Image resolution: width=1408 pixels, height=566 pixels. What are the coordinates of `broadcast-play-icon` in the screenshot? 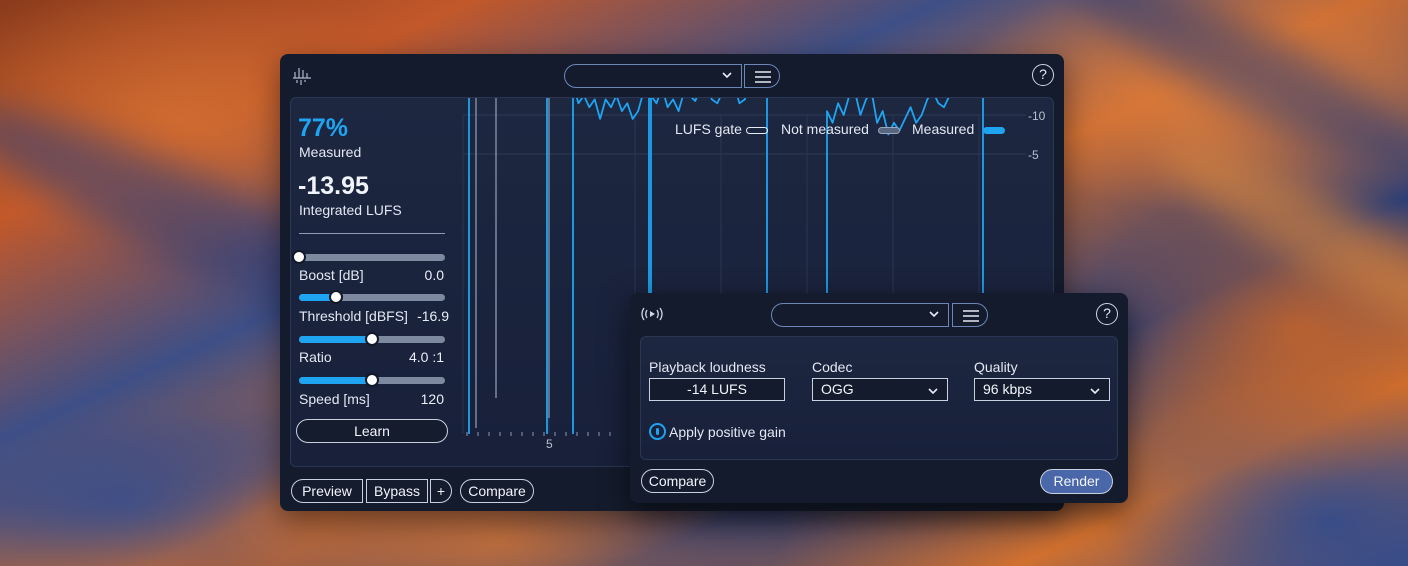 It's located at (652, 314).